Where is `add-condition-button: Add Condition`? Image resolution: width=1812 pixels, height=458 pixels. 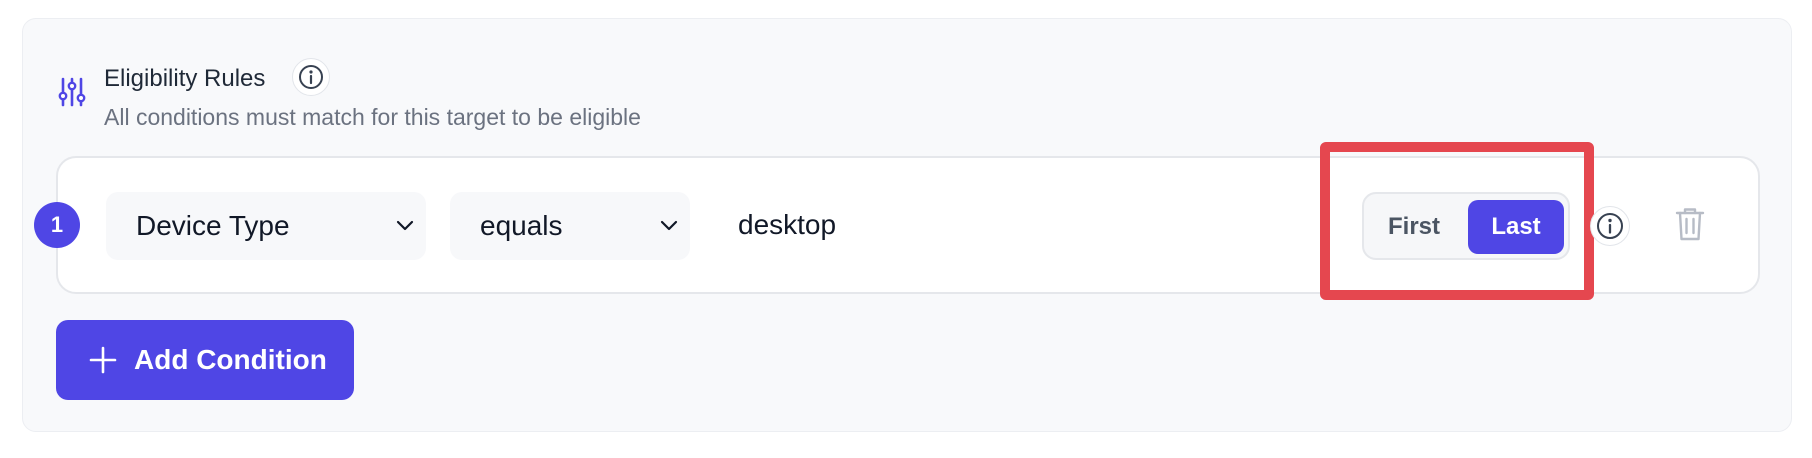
add-condition-button: Add Condition is located at coordinates (205, 360).